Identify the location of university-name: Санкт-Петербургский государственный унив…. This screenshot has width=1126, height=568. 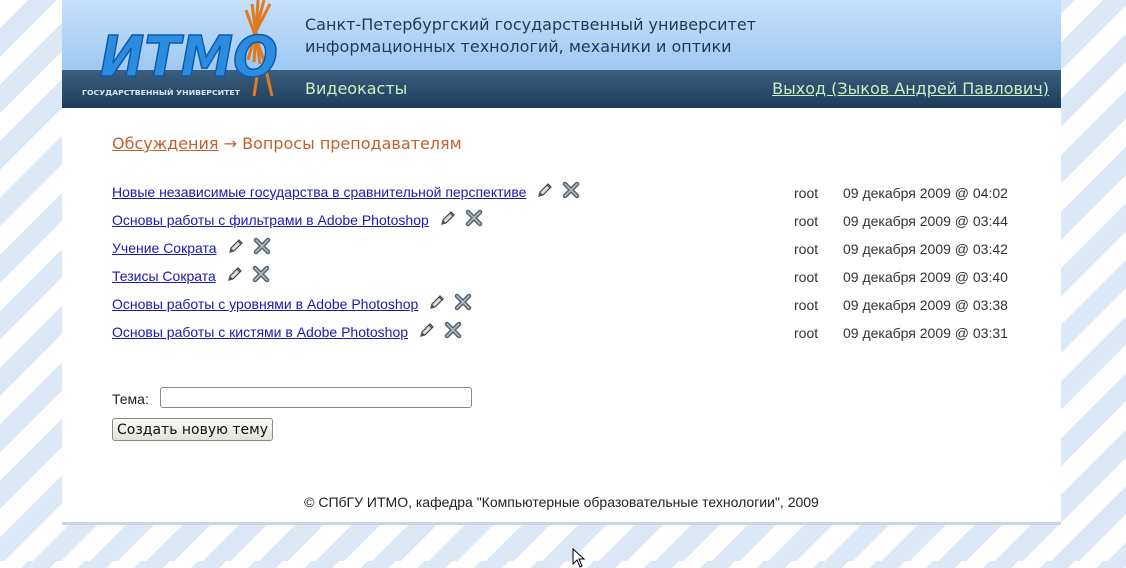
(530, 36).